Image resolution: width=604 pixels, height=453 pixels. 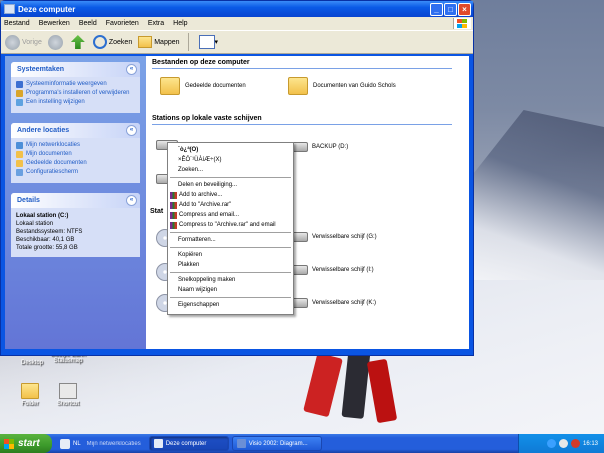 I want to click on folders-button: Mappen, so click(x=159, y=42).